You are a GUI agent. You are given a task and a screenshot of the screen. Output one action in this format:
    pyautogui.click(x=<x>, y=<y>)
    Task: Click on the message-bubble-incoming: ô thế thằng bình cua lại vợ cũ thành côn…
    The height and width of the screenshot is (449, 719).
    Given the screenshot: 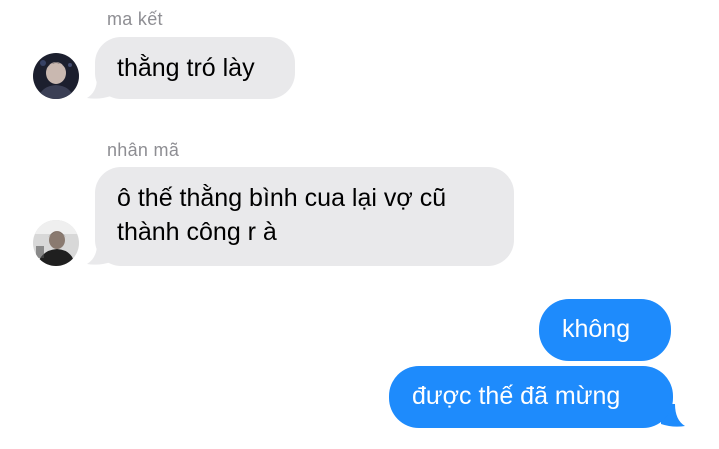 What is the action you would take?
    pyautogui.click(x=304, y=216)
    